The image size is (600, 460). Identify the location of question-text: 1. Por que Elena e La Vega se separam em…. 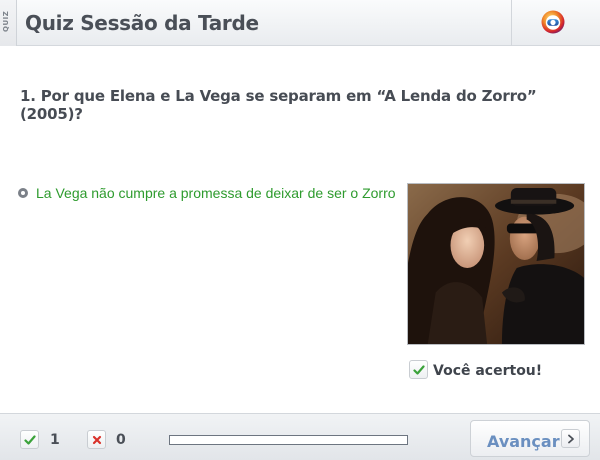
(278, 105).